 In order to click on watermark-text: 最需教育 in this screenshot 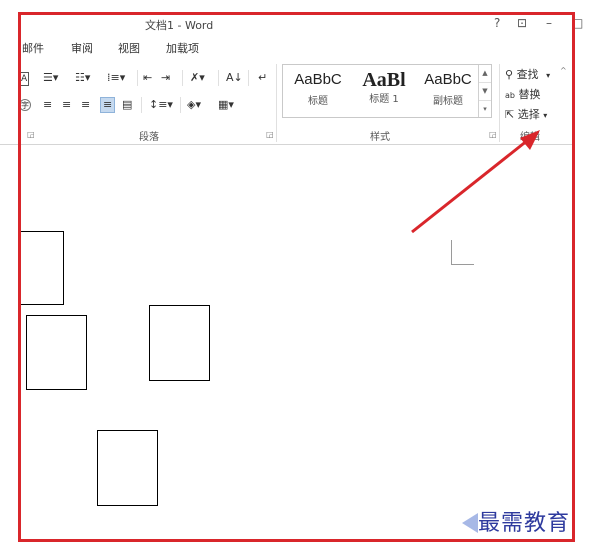, I will do `click(524, 523)`.